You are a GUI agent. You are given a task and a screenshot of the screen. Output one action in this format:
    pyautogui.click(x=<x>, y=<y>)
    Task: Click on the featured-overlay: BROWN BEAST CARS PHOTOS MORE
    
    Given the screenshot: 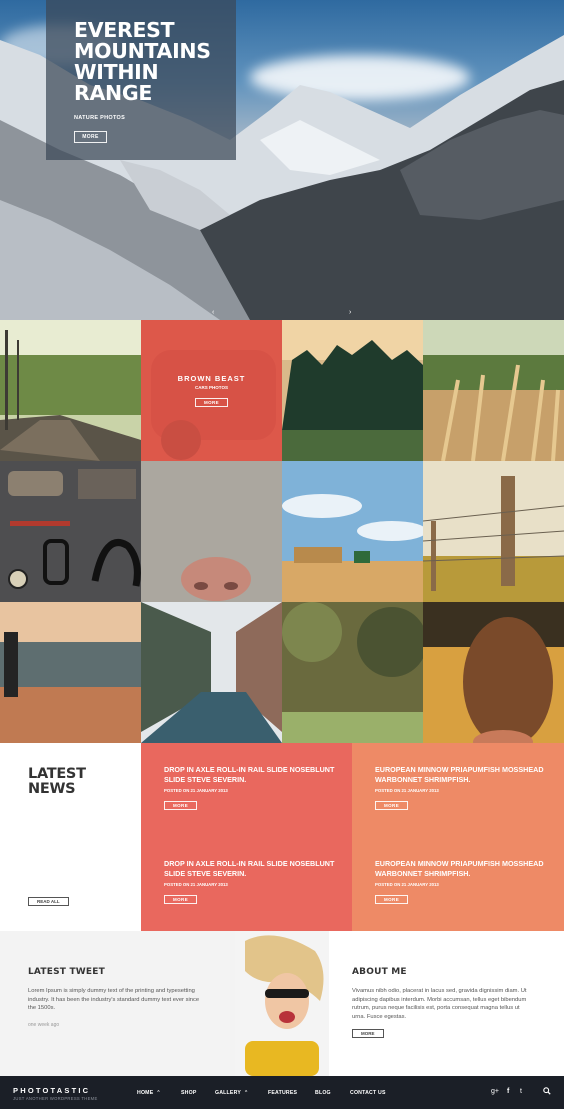 What is the action you would take?
    pyautogui.click(x=211, y=390)
    